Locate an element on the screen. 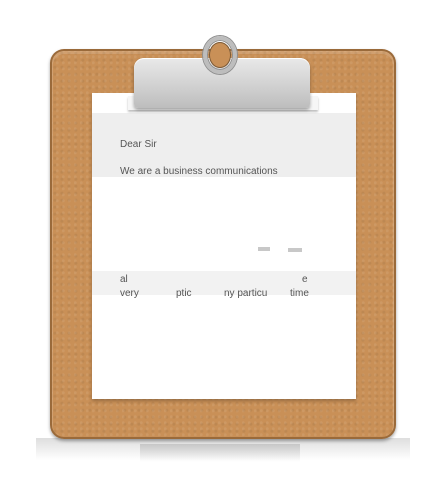  text-fragment: time is located at coordinates (299, 293).